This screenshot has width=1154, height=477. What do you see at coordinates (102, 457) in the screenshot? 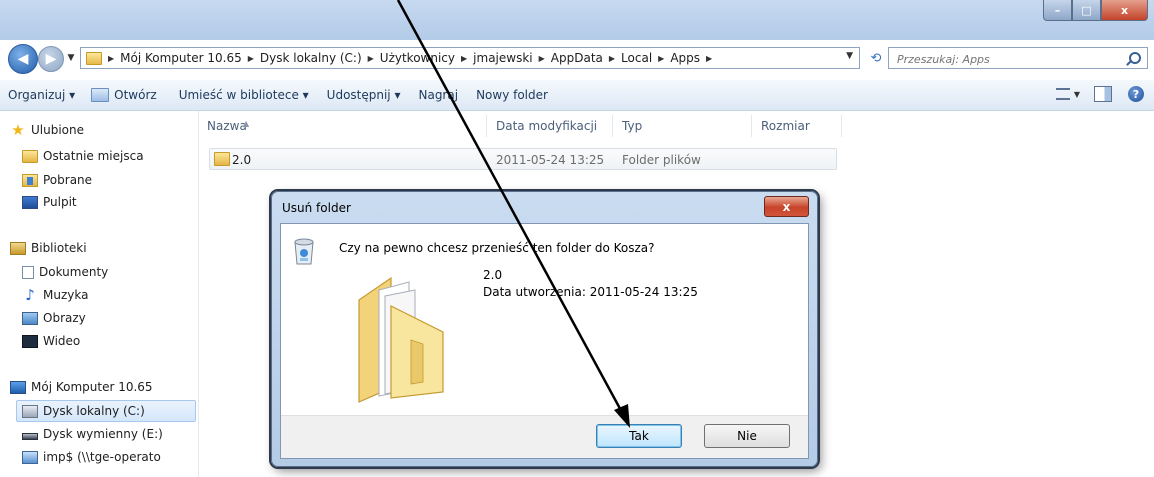
I see `nav-label: imp$ (\\tge-operato` at bounding box center [102, 457].